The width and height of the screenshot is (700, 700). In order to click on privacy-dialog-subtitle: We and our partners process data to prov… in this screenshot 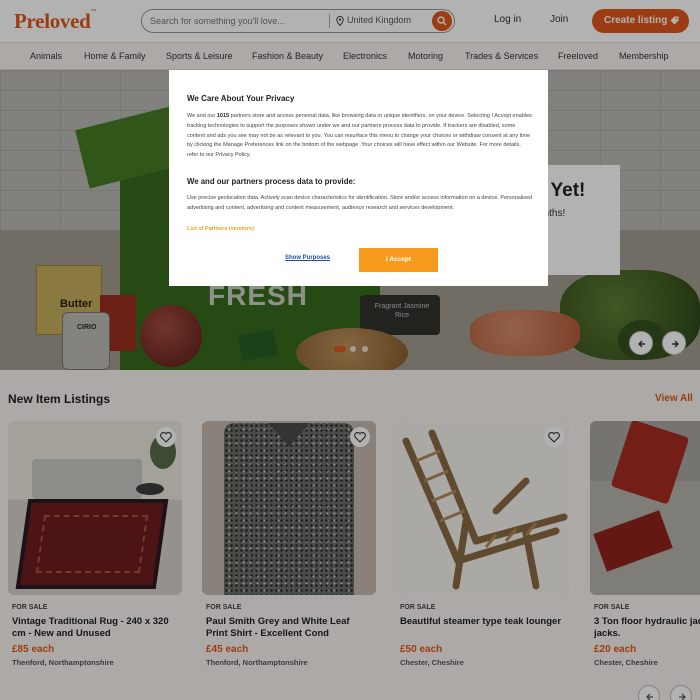, I will do `click(271, 181)`.